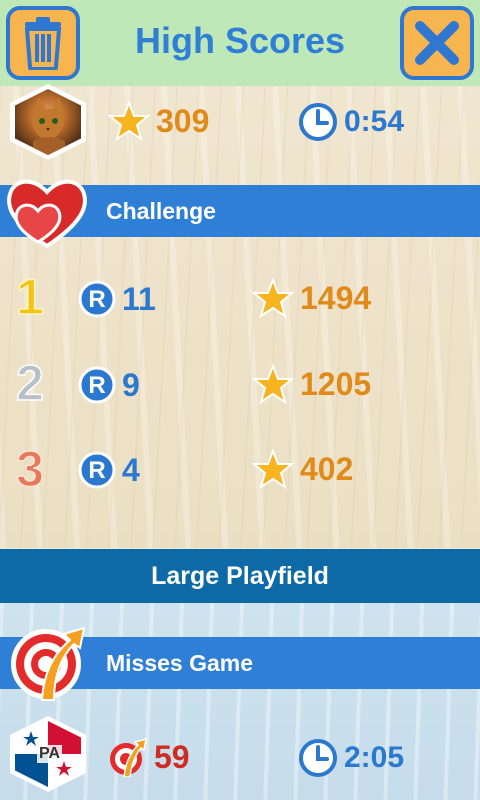 The width and height of the screenshot is (480, 800). Describe the element at coordinates (172, 756) in the screenshot. I see `misses-count-value: 59` at that location.